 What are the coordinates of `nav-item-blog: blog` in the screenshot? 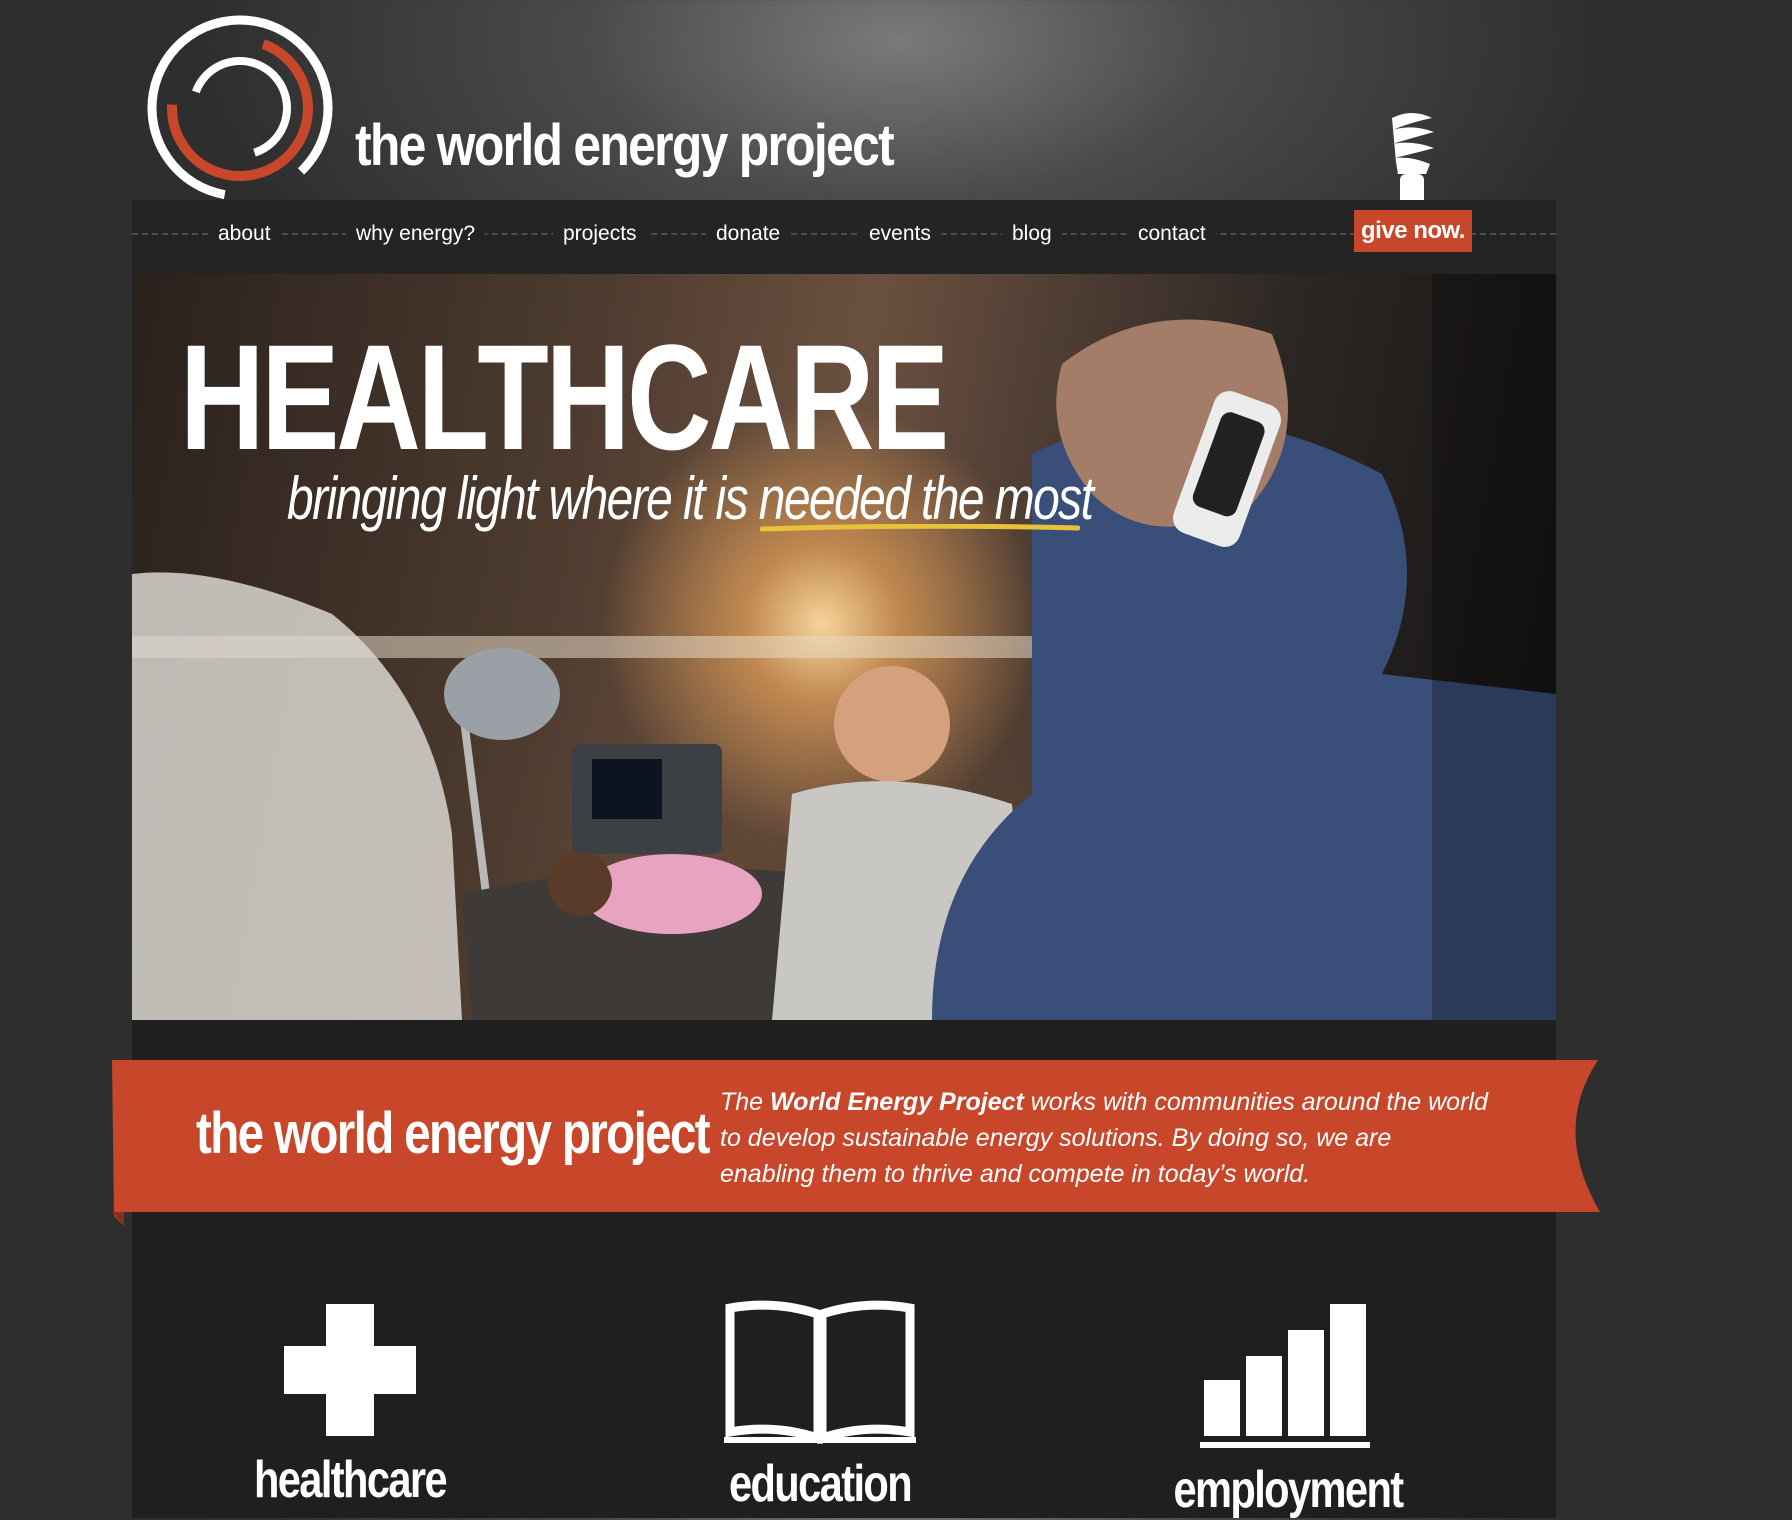 It's located at (1032, 234).